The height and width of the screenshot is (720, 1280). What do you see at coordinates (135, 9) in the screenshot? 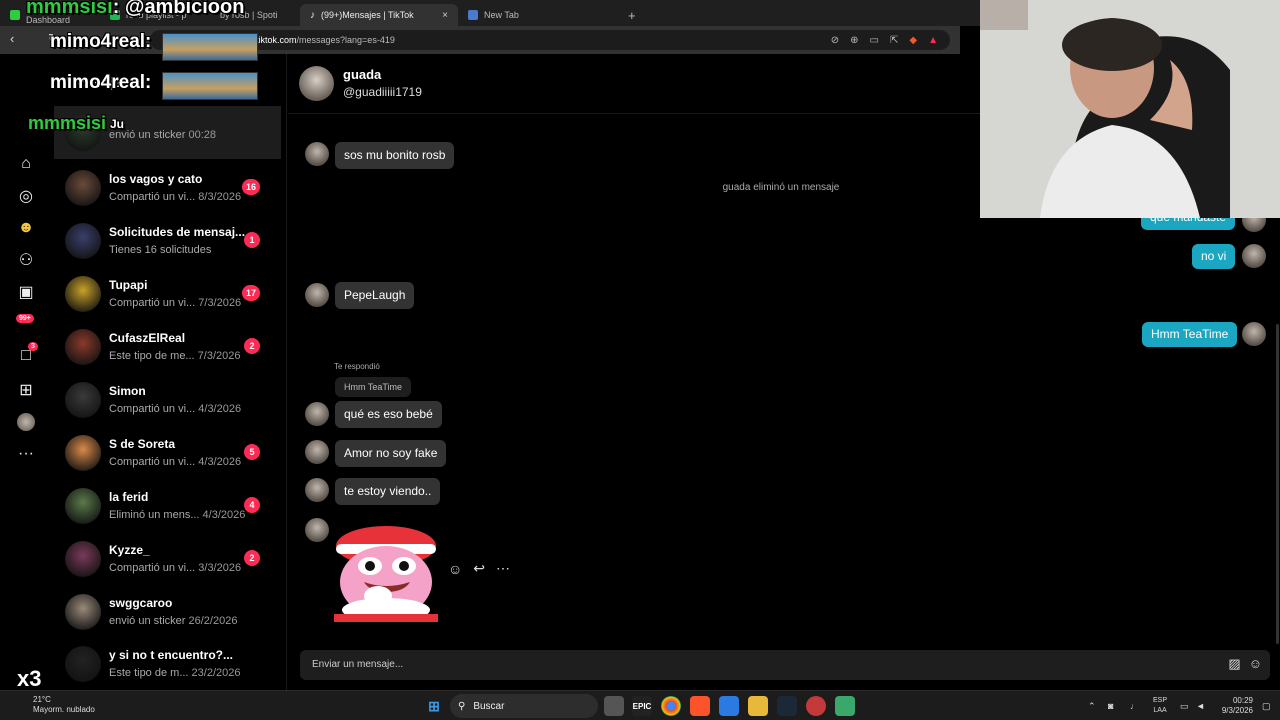
I see `overlay-chat-line: mmmsisi: @ambicioon` at bounding box center [135, 9].